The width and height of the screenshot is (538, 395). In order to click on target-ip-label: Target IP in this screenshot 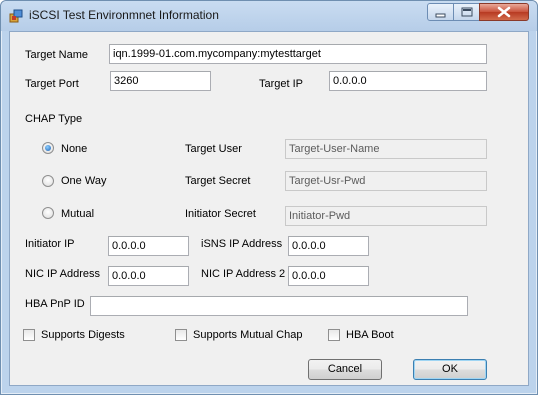, I will do `click(281, 84)`.